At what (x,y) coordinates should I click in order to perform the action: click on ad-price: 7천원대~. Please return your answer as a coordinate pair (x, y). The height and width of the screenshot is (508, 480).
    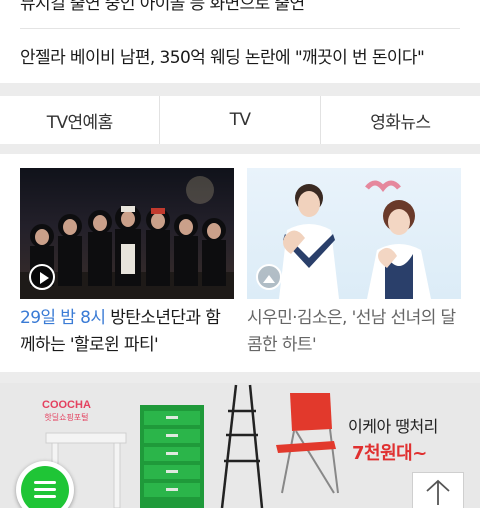
    Looking at the image, I should click on (389, 453).